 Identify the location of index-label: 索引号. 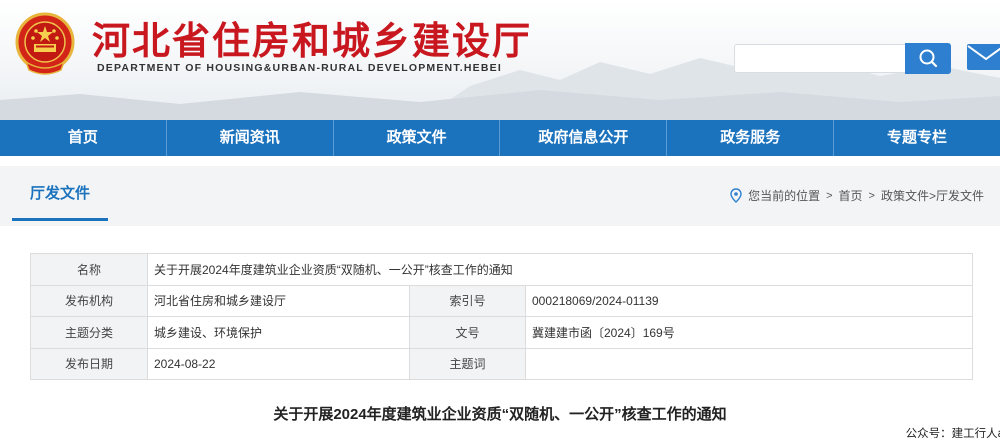
(467, 300).